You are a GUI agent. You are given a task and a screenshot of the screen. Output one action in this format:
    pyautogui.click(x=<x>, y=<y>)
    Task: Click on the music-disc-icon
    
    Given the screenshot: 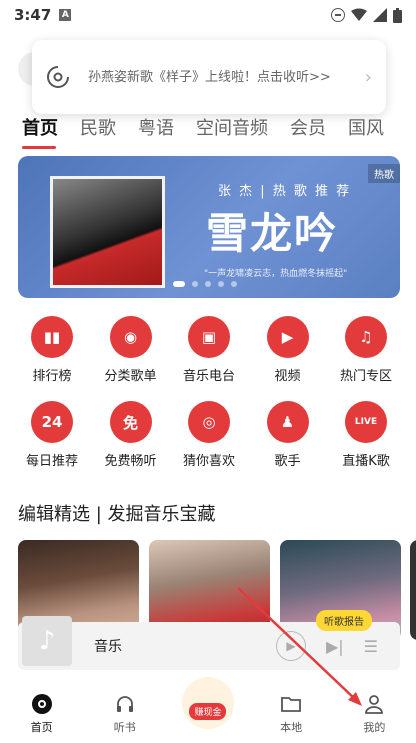 What is the action you would take?
    pyautogui.click(x=58, y=76)
    